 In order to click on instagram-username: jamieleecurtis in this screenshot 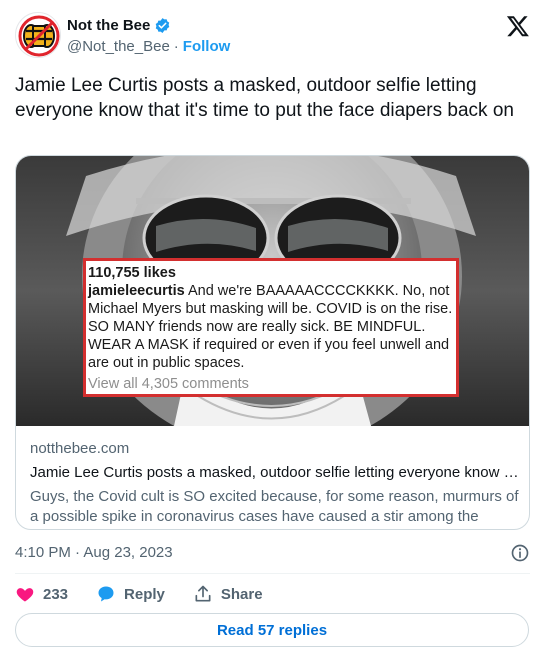, I will do `click(136, 291)`.